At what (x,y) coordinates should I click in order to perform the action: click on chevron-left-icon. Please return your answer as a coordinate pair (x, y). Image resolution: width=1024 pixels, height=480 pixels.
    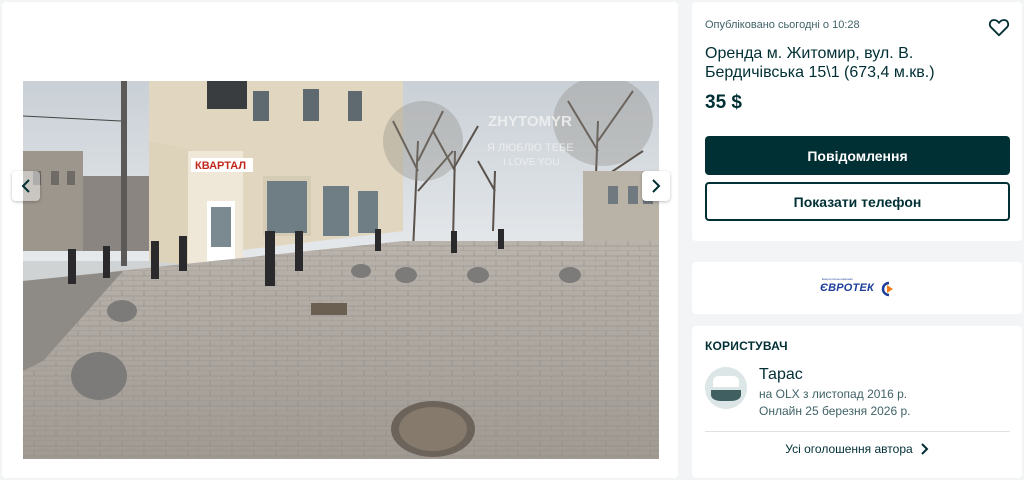
    Looking at the image, I should click on (25, 186).